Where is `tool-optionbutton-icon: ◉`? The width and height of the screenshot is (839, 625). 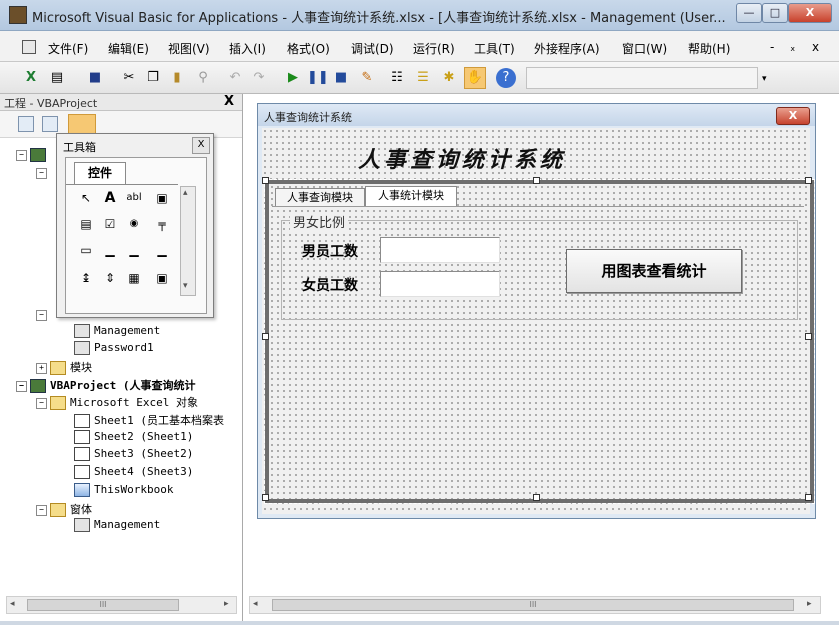 tool-optionbutton-icon: ◉ is located at coordinates (134, 224).